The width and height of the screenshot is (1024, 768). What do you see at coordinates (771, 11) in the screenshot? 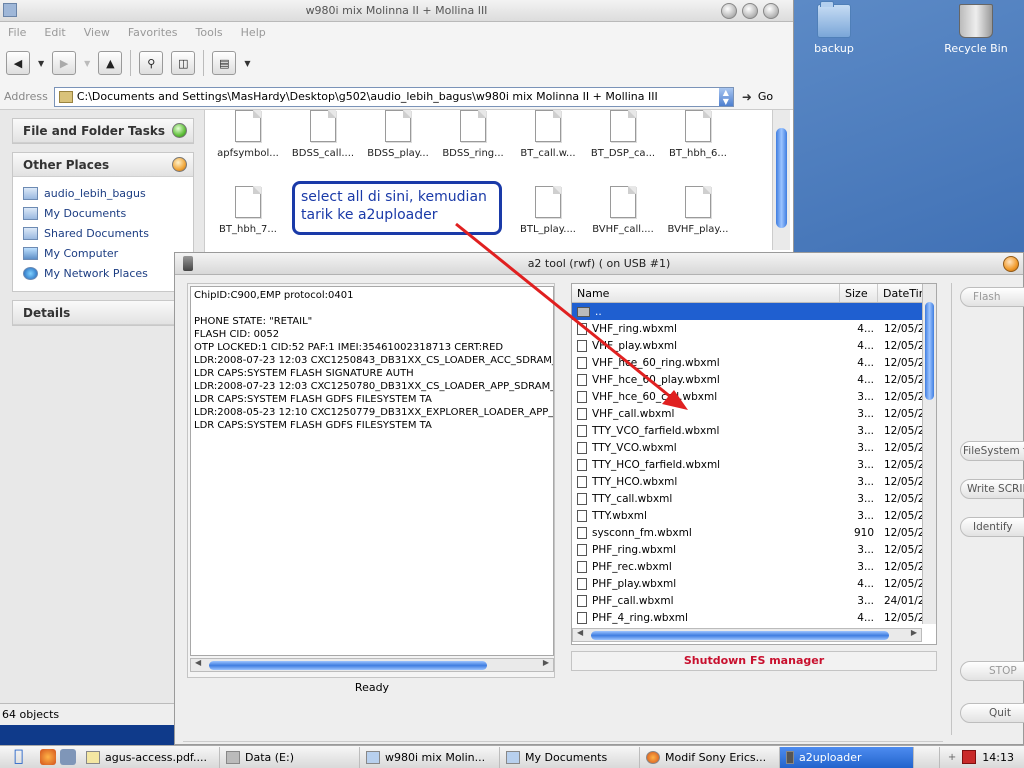
I see `close-button` at bounding box center [771, 11].